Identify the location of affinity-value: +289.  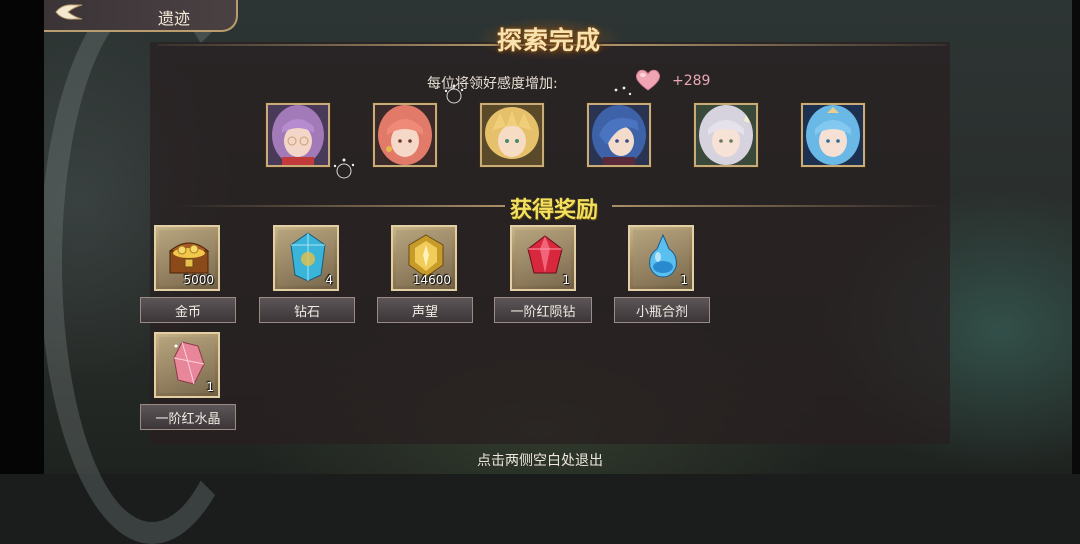
(691, 81).